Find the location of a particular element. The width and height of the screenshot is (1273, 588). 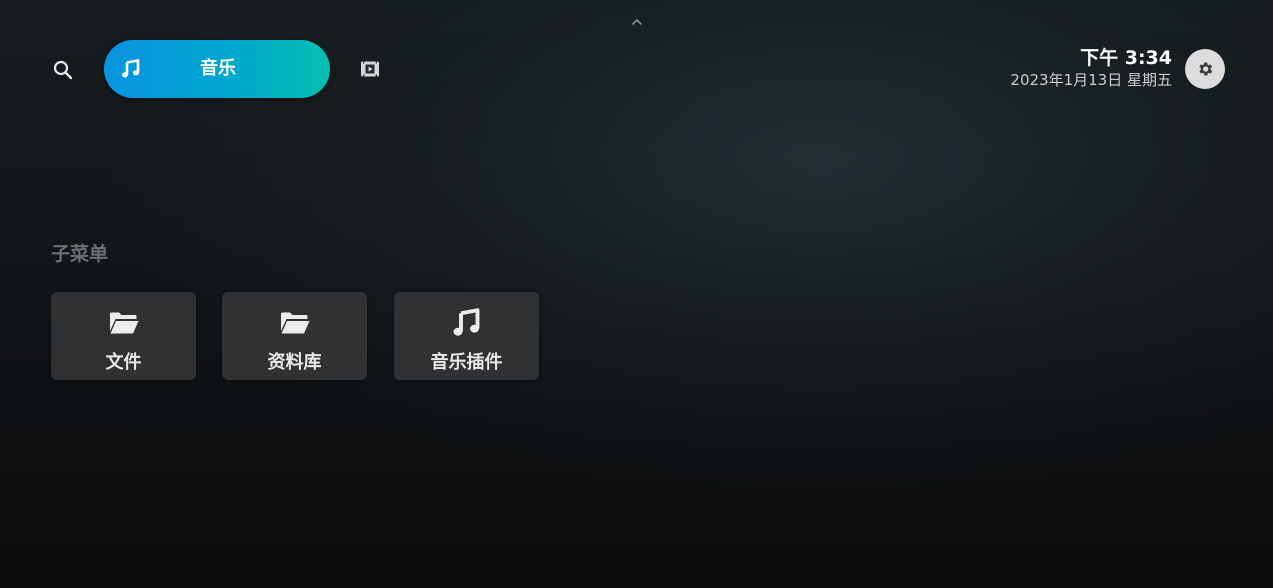

submenu-item-music-plugins: 音乐插件 is located at coordinates (466, 336).